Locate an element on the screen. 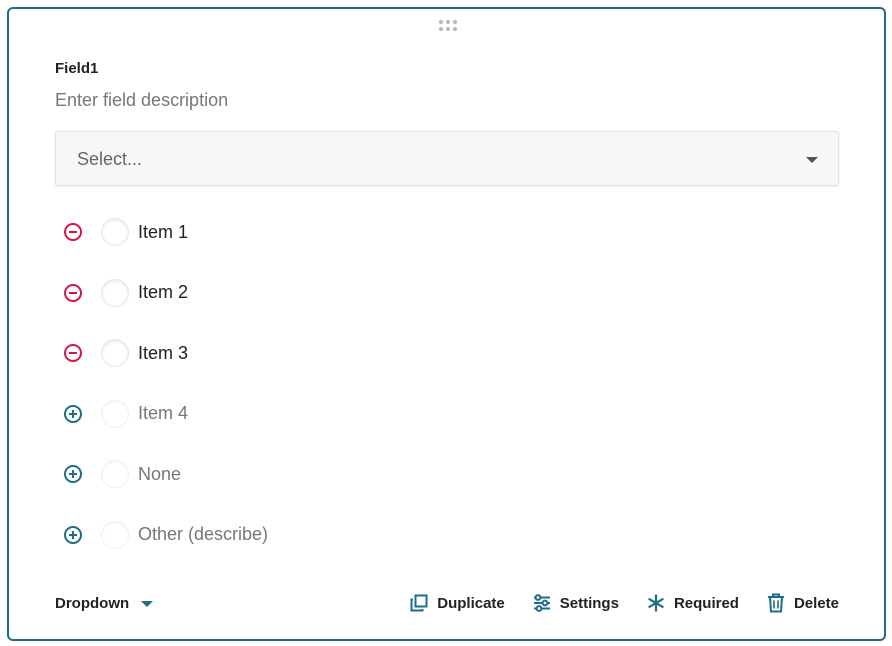 This screenshot has height=646, width=892. settings-button: Settings is located at coordinates (575, 603).